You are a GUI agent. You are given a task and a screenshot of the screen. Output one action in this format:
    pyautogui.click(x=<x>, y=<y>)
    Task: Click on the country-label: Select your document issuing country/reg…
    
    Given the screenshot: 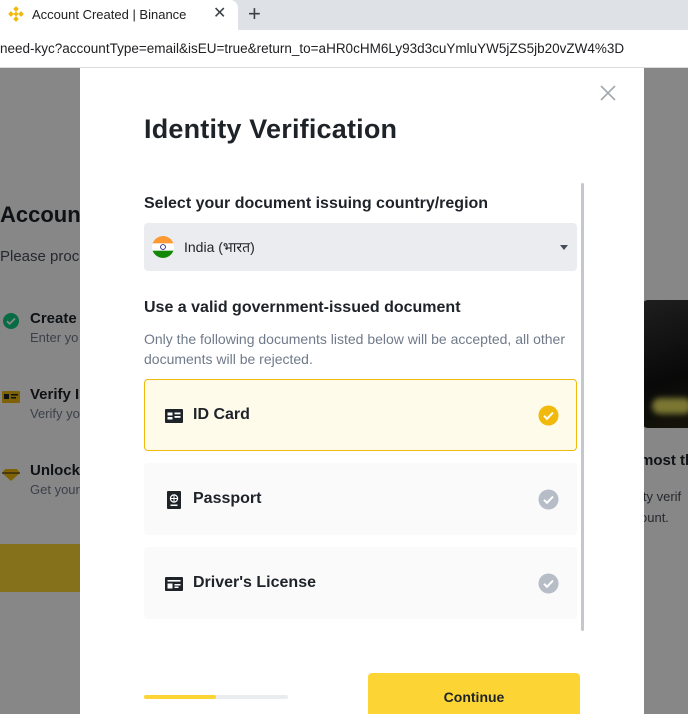 What is the action you would take?
    pyautogui.click(x=316, y=203)
    